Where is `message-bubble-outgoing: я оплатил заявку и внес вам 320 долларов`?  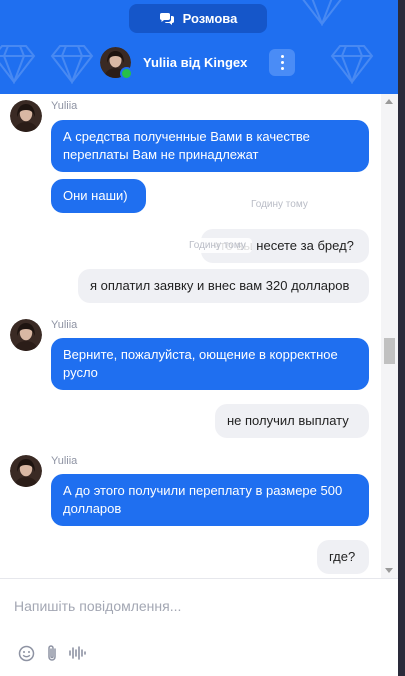
message-bubble-outgoing: я оплатил заявку и внес вам 320 долларов is located at coordinates (223, 286).